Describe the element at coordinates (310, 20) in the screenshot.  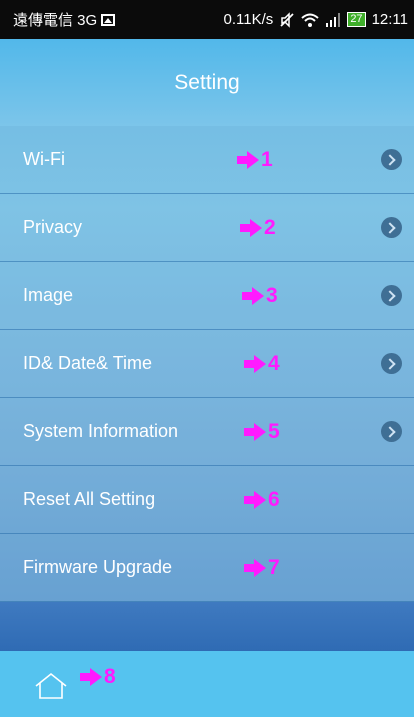
I see `wifi-icon` at that location.